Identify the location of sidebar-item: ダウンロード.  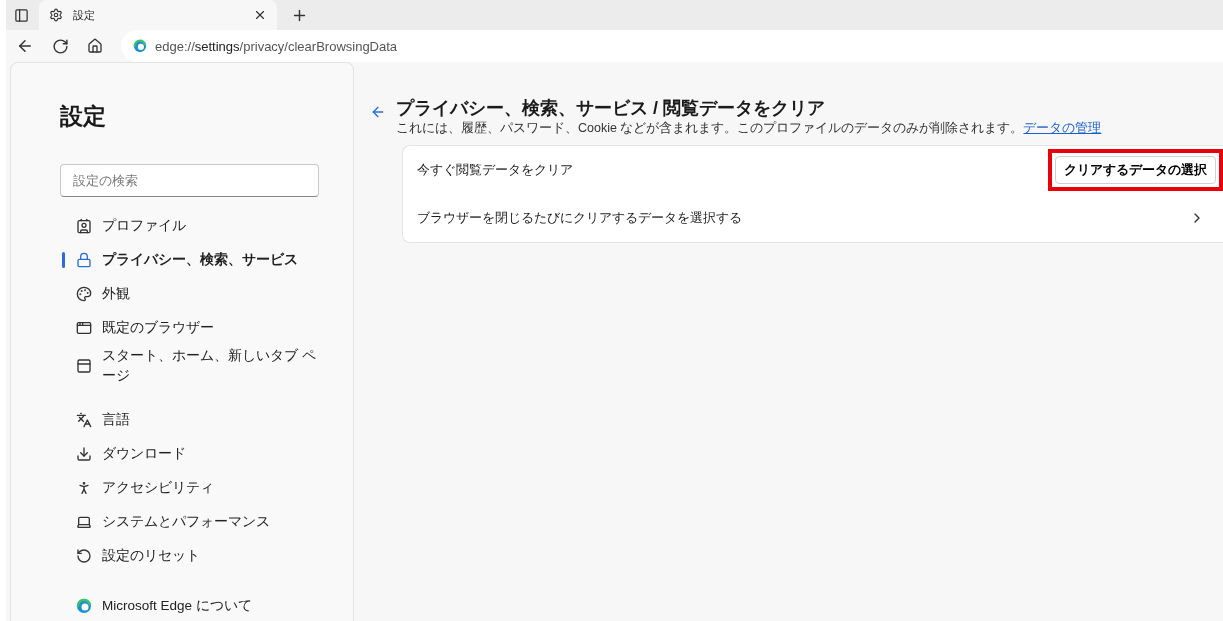
(189, 454).